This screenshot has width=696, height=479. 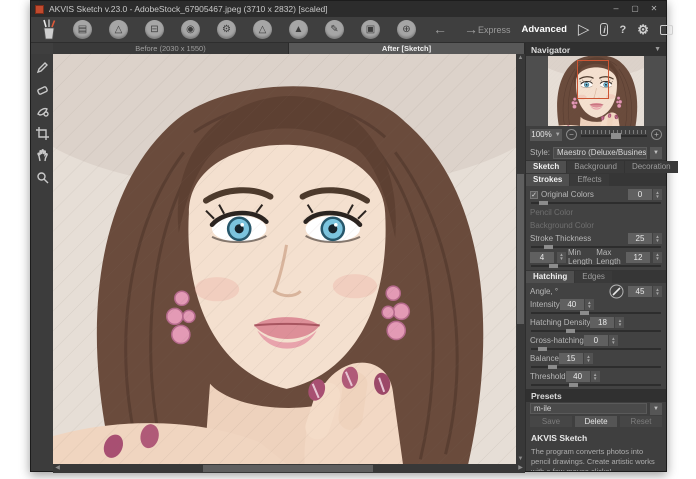 I want to click on max-length-value: 12, so click(x=638, y=257).